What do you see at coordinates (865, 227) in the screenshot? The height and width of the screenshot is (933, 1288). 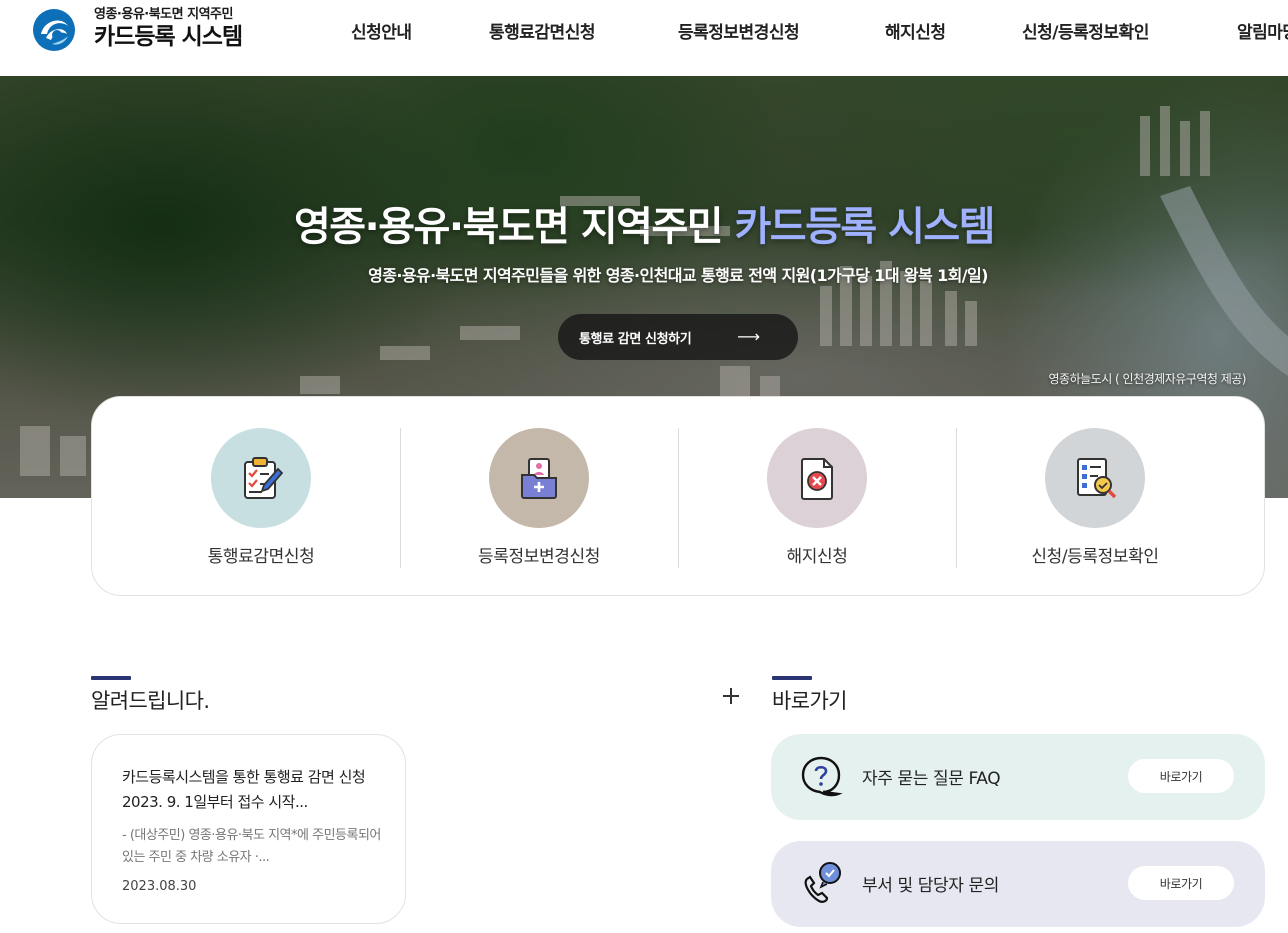 I see `hero-title-accent: 카드등록 시스템` at bounding box center [865, 227].